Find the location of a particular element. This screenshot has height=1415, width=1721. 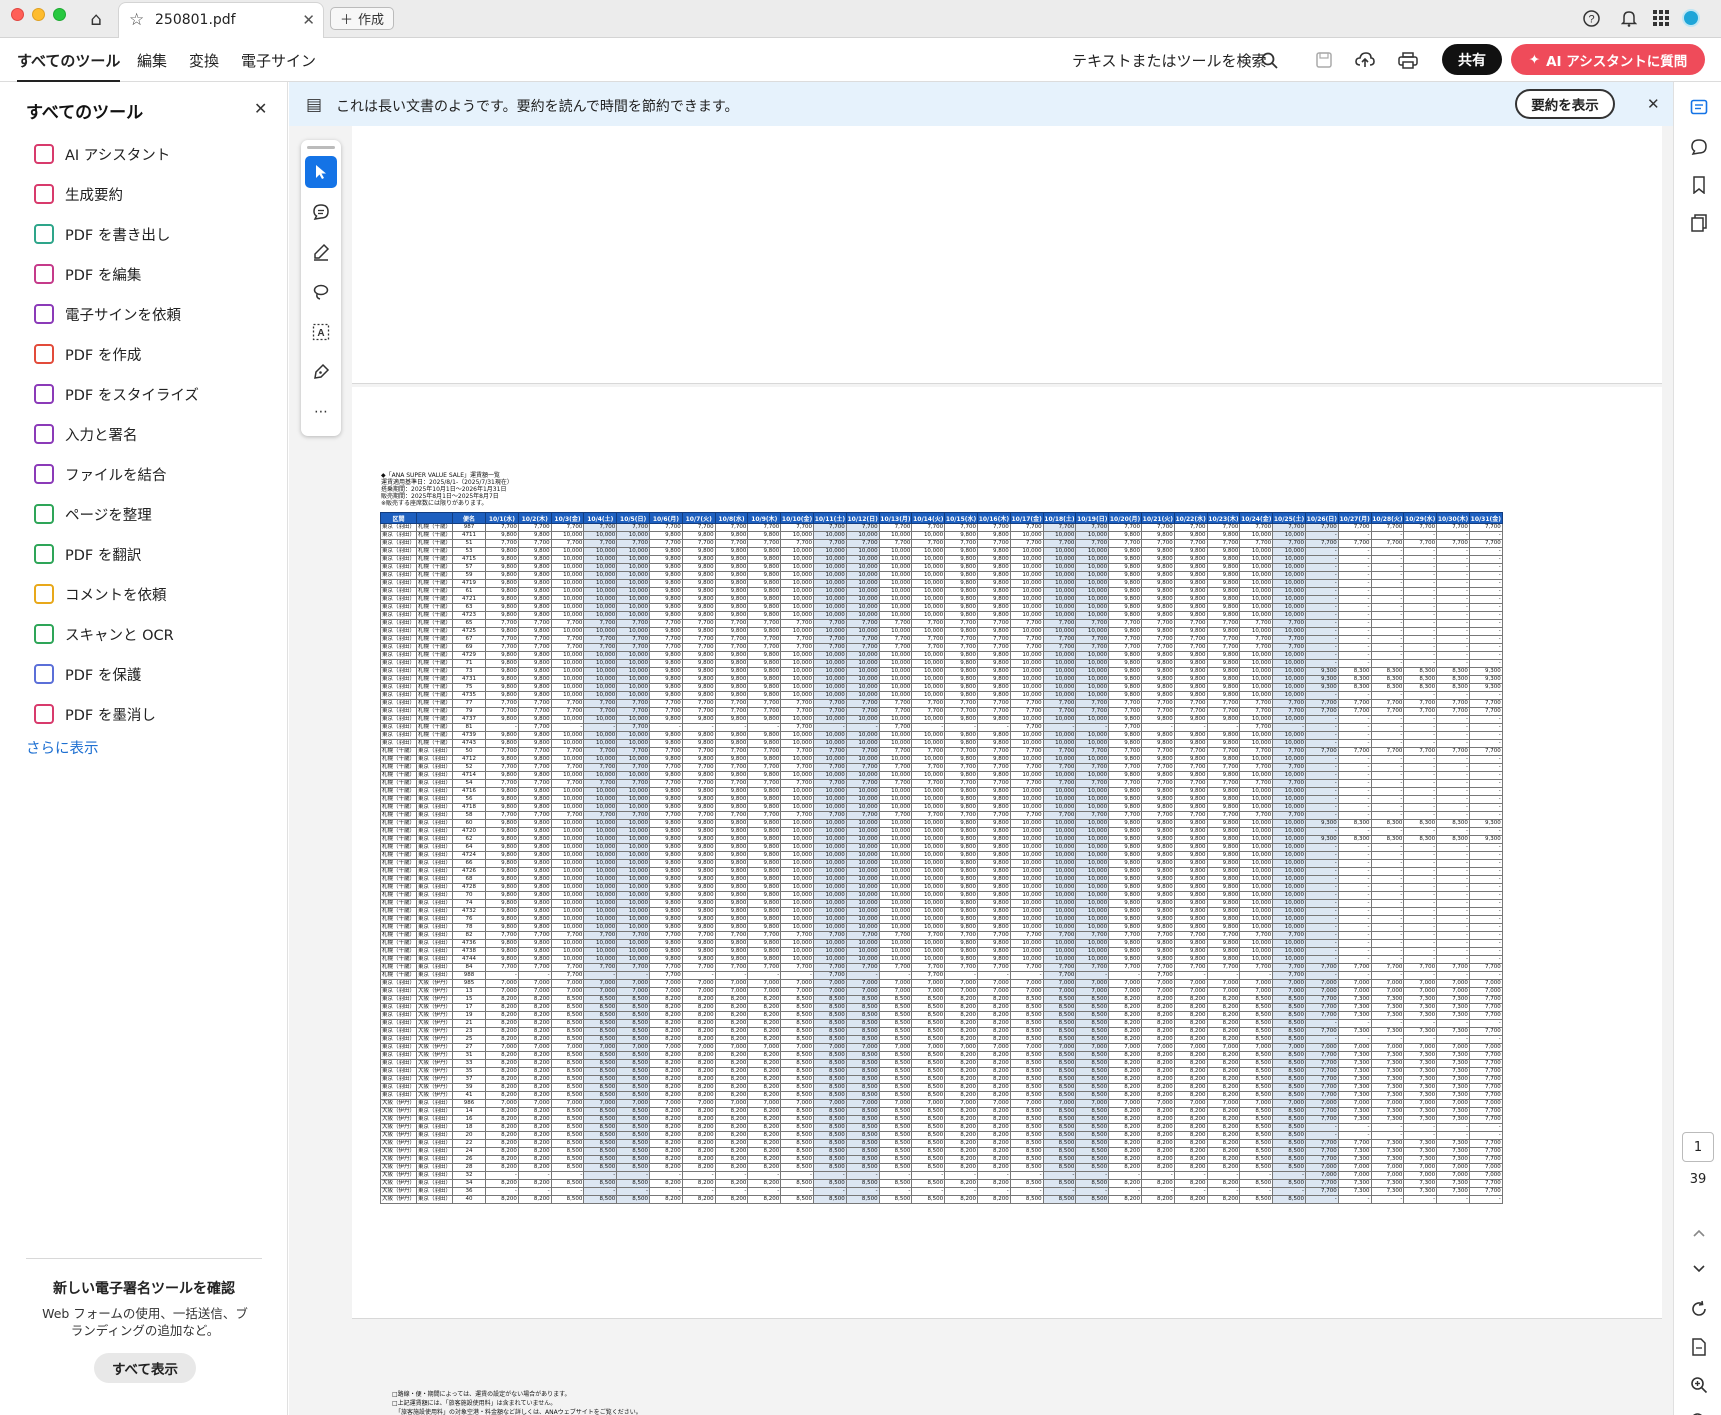

table-cell: 大阪（伊丹） is located at coordinates (398, 1183).